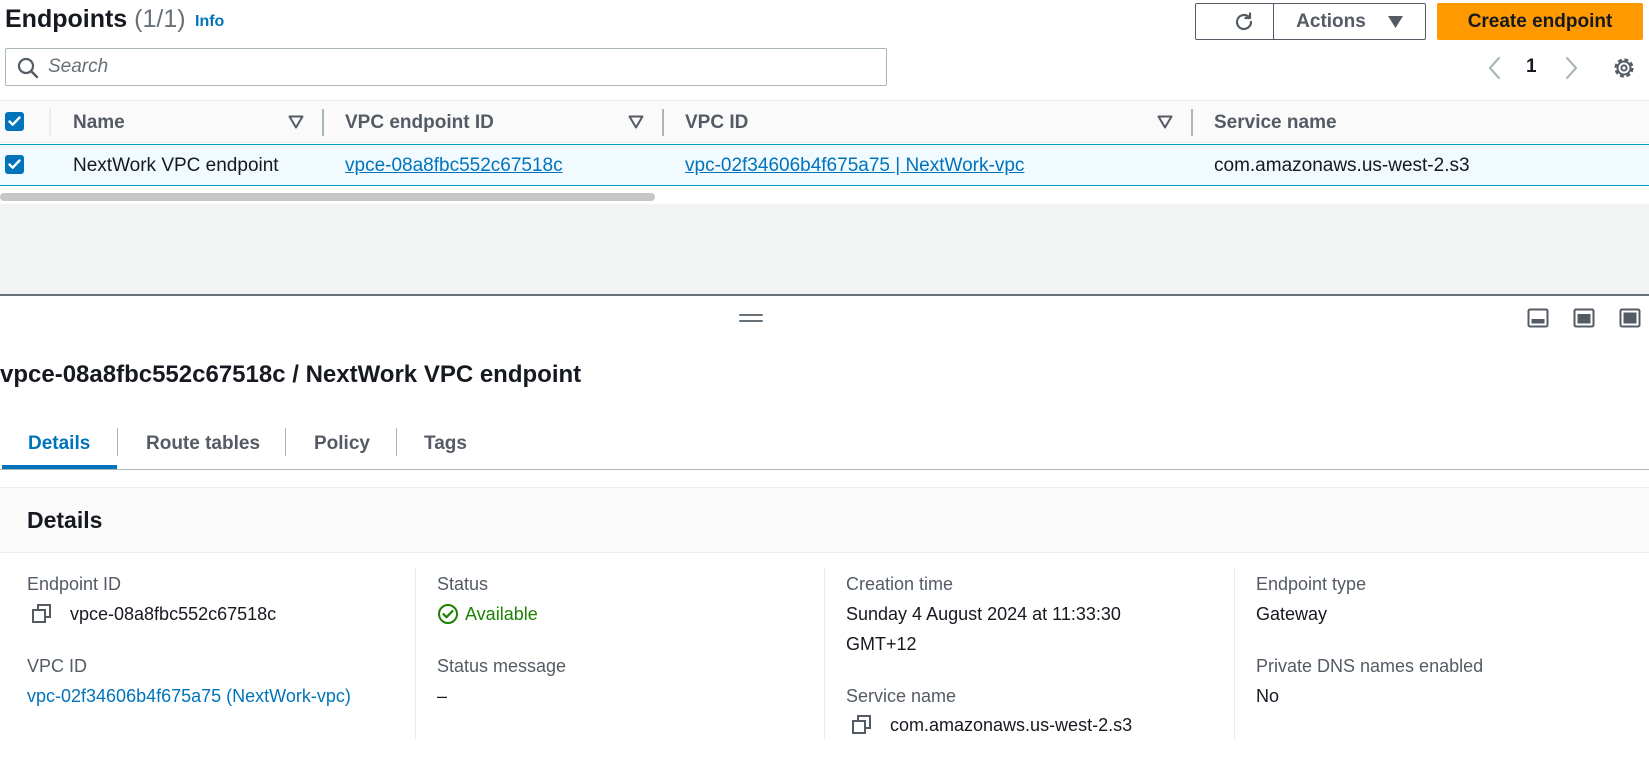 Image resolution: width=1649 pixels, height=760 pixels. What do you see at coordinates (881, 644) in the screenshot?
I see `creation-time-timezone: GMT+12` at bounding box center [881, 644].